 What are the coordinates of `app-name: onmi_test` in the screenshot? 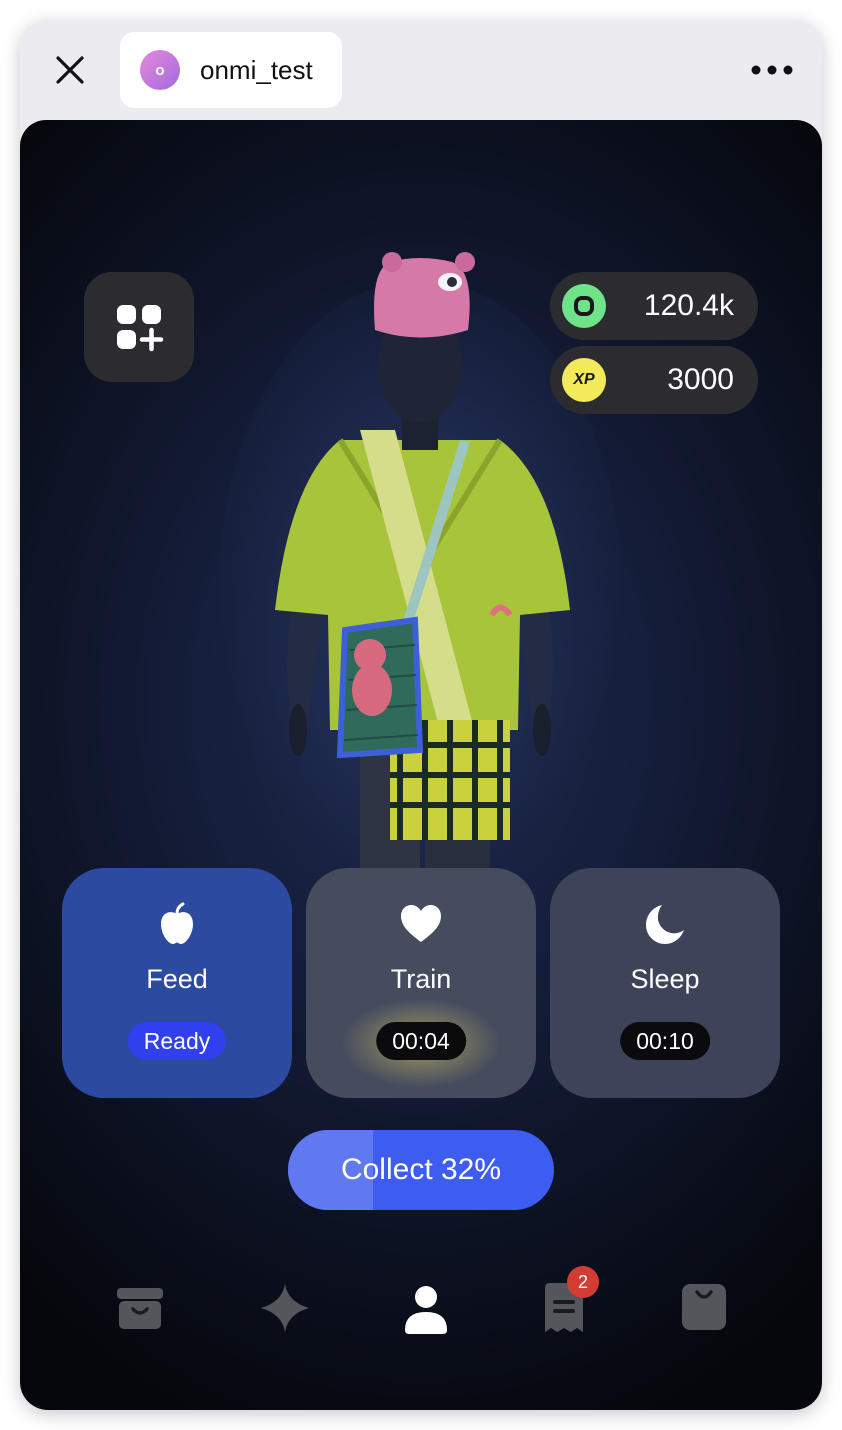 It's located at (256, 69).